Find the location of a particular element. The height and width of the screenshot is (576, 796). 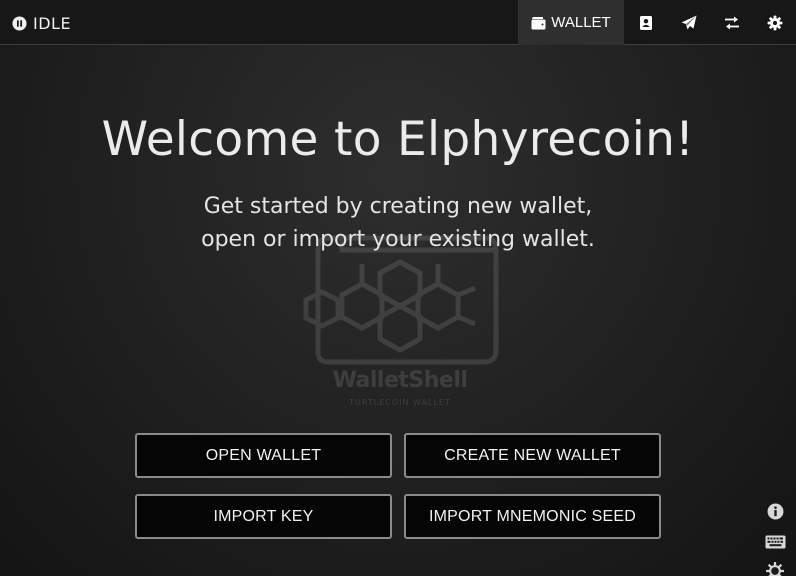

exchange-icon is located at coordinates (731, 22).